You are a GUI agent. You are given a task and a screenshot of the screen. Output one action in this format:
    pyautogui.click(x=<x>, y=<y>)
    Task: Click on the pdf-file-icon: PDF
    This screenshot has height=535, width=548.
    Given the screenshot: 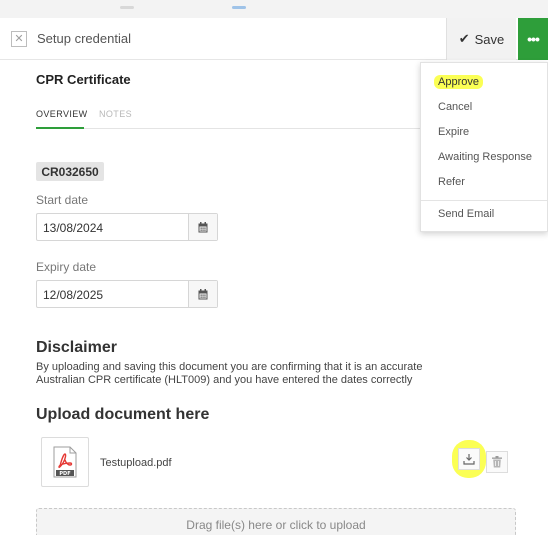 What is the action you would take?
    pyautogui.click(x=65, y=462)
    